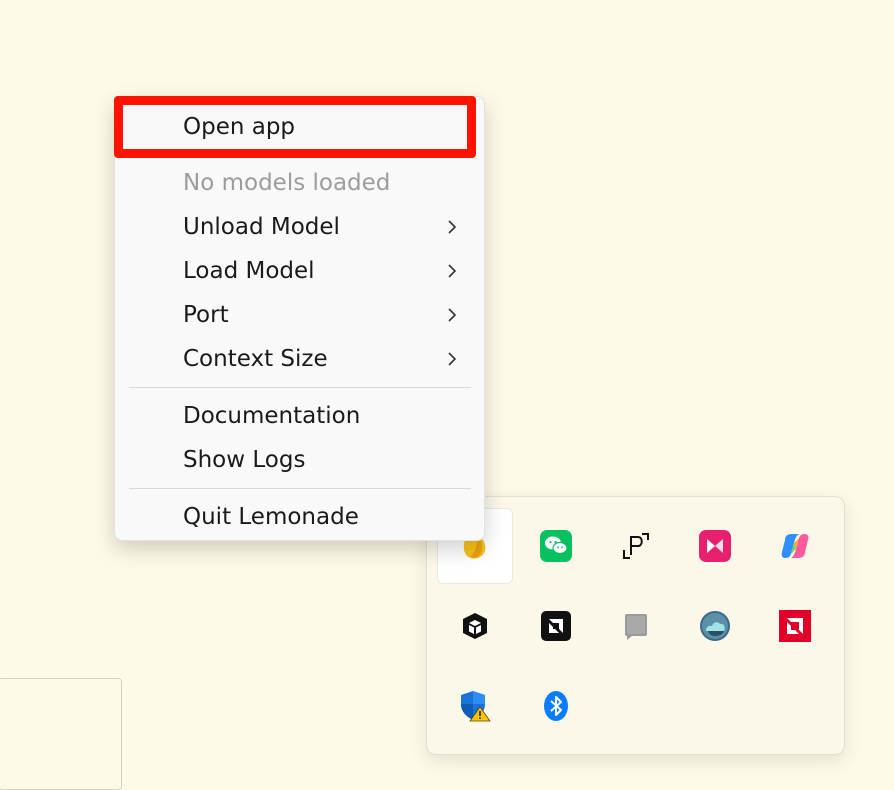  What do you see at coordinates (239, 127) in the screenshot?
I see `menu-item-label: Open app` at bounding box center [239, 127].